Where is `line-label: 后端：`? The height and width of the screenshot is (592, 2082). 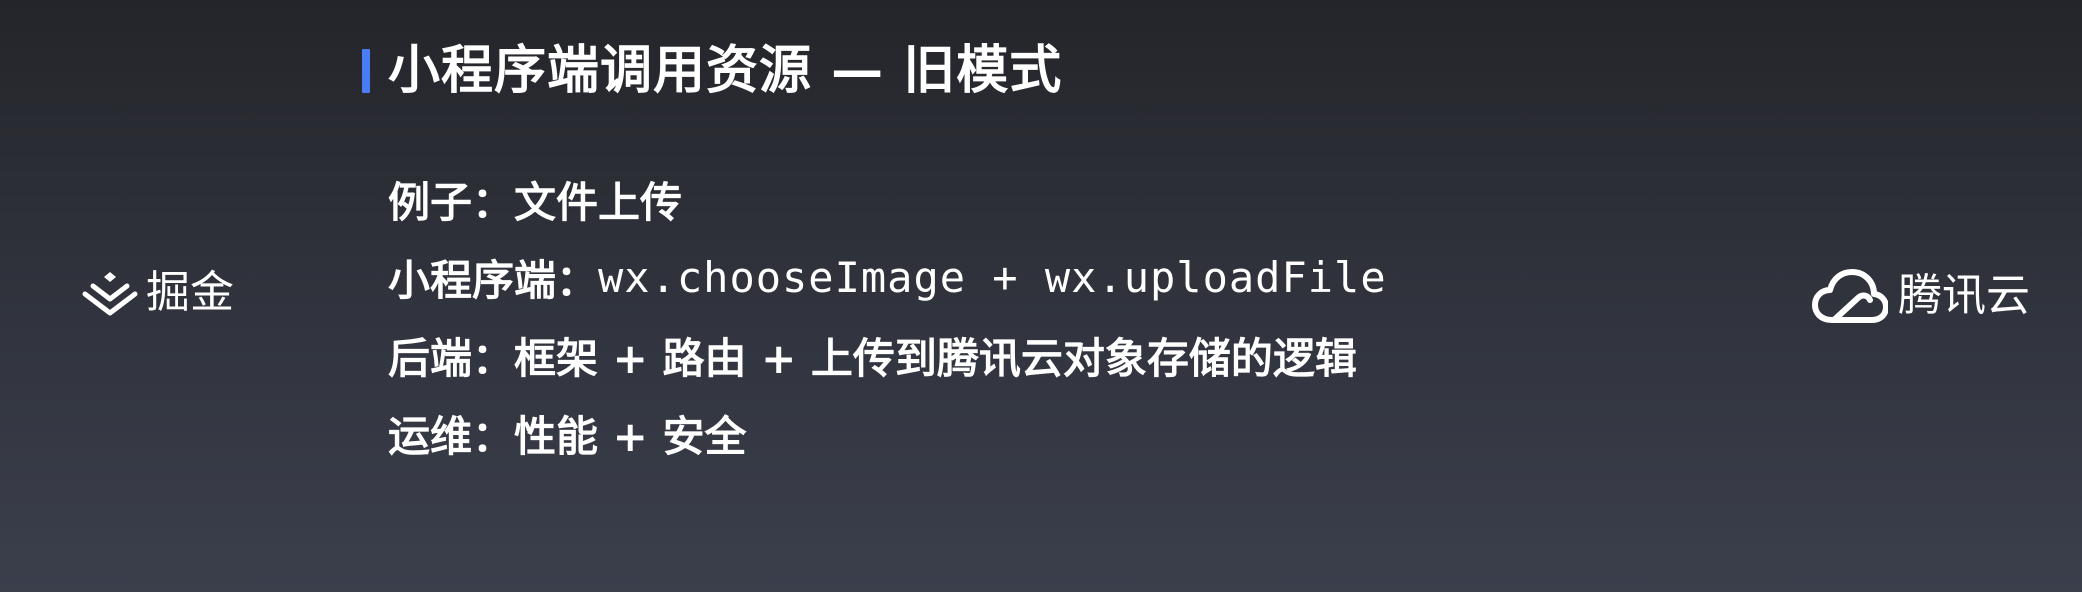
line-label: 后端： is located at coordinates (451, 358).